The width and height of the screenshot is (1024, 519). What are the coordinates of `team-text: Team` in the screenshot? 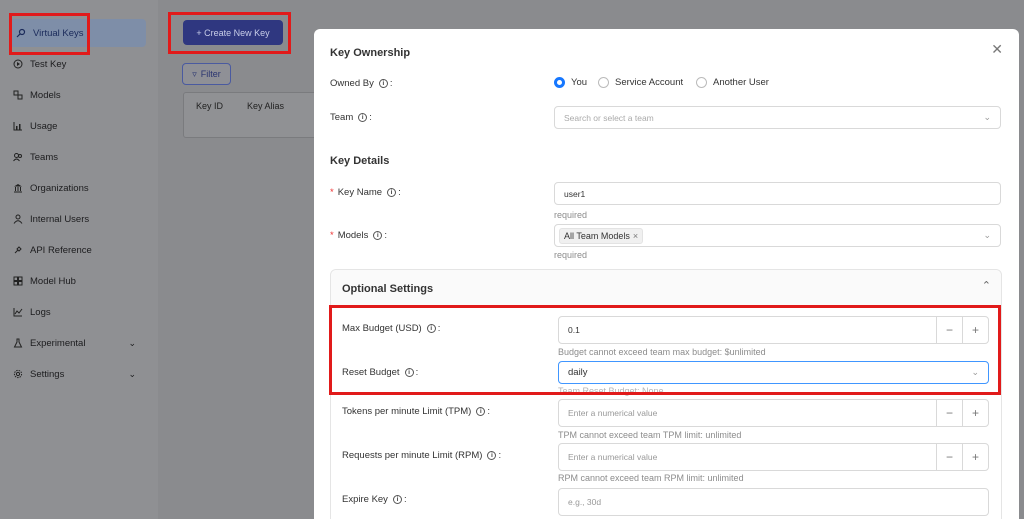 It's located at (342, 117).